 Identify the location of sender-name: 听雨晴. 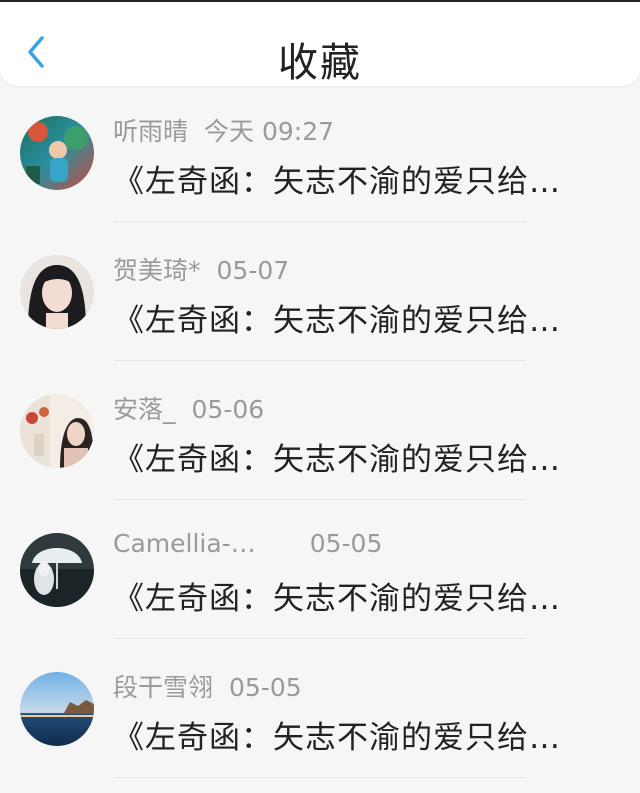
(151, 131).